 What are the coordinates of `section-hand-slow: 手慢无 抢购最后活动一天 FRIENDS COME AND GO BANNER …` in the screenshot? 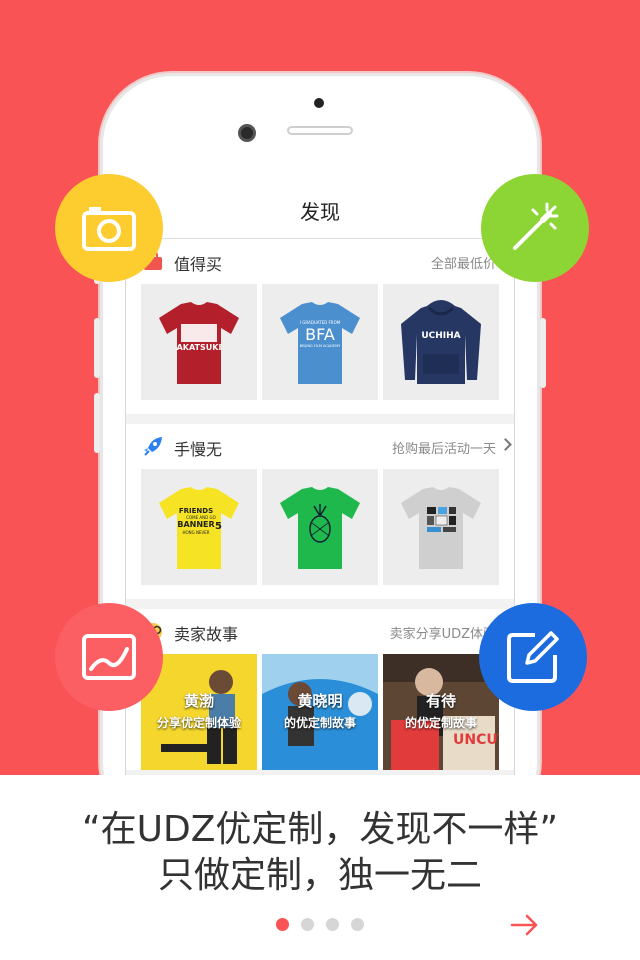 It's located at (320, 511).